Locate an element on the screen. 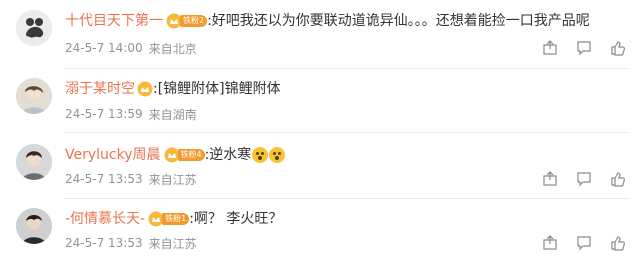 The height and width of the screenshot is (261, 640). crown-icon is located at coordinates (145, 89).